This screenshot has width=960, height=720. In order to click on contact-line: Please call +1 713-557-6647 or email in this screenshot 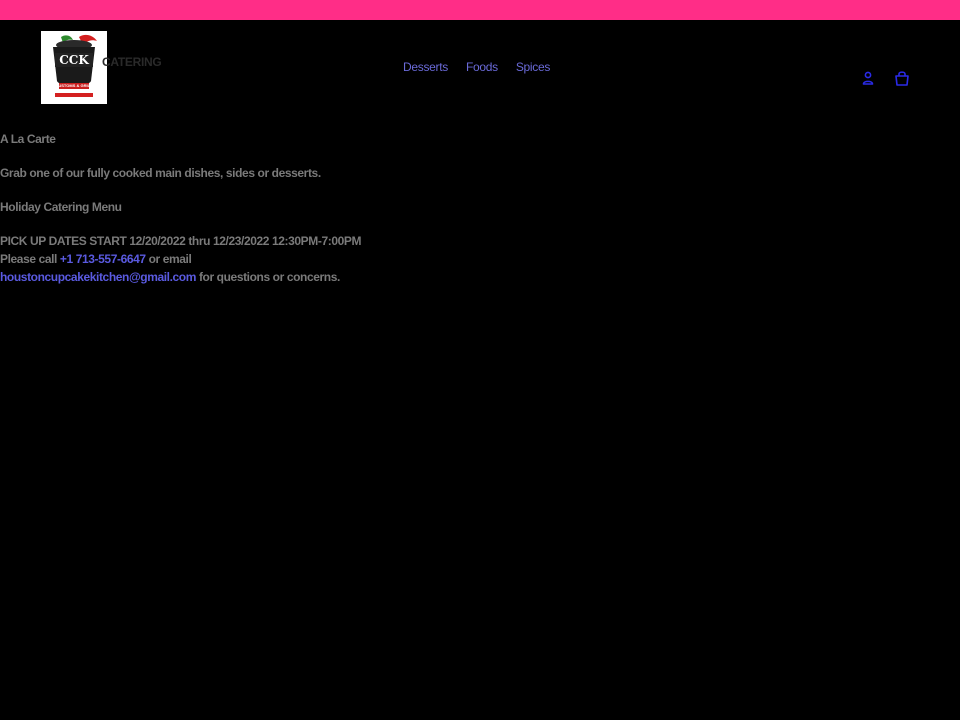, I will do `click(96, 259)`.